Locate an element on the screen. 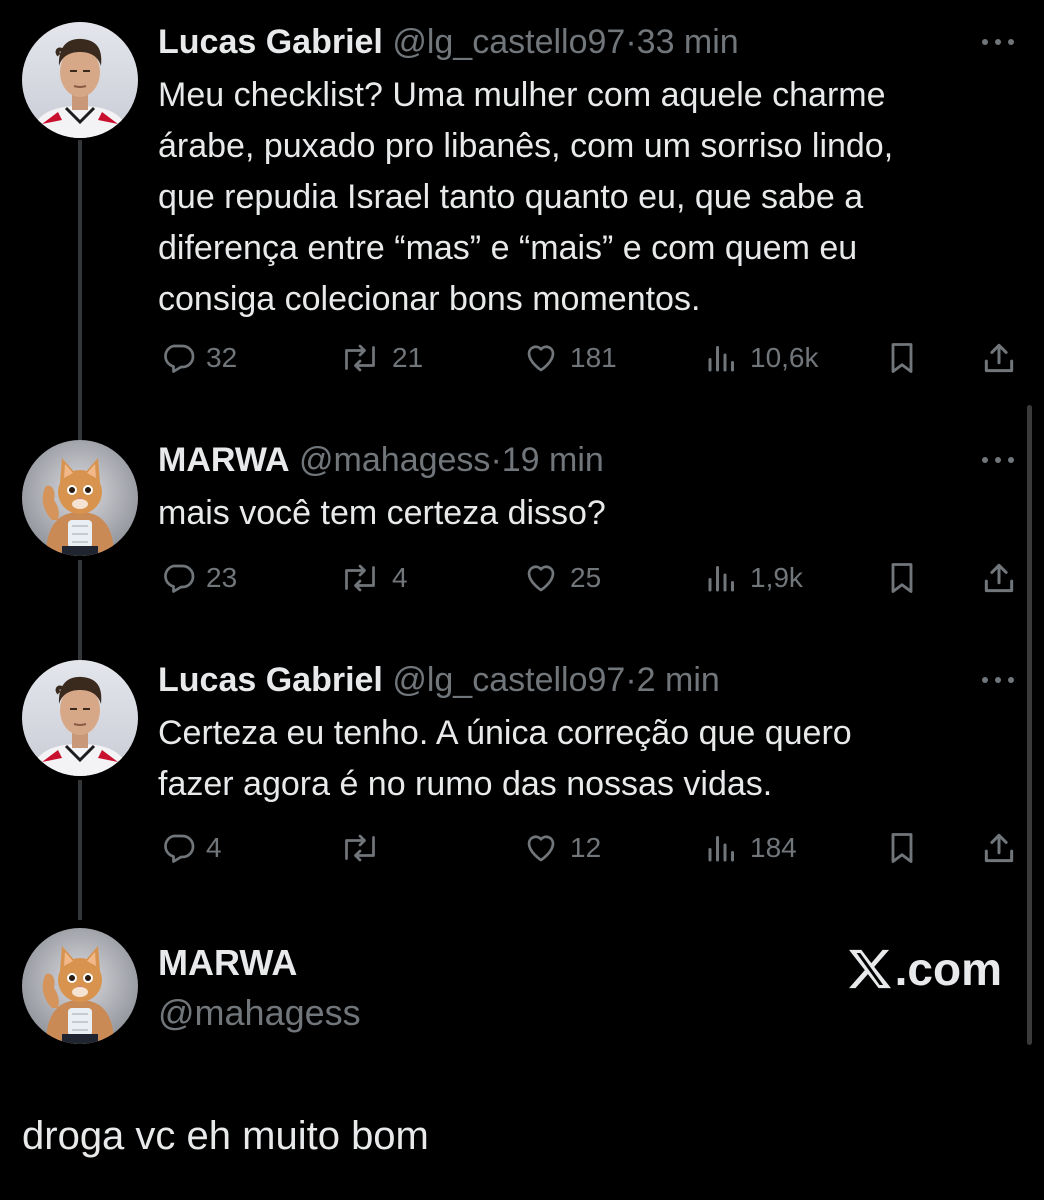  reply-count: 23 is located at coordinates (222, 577).